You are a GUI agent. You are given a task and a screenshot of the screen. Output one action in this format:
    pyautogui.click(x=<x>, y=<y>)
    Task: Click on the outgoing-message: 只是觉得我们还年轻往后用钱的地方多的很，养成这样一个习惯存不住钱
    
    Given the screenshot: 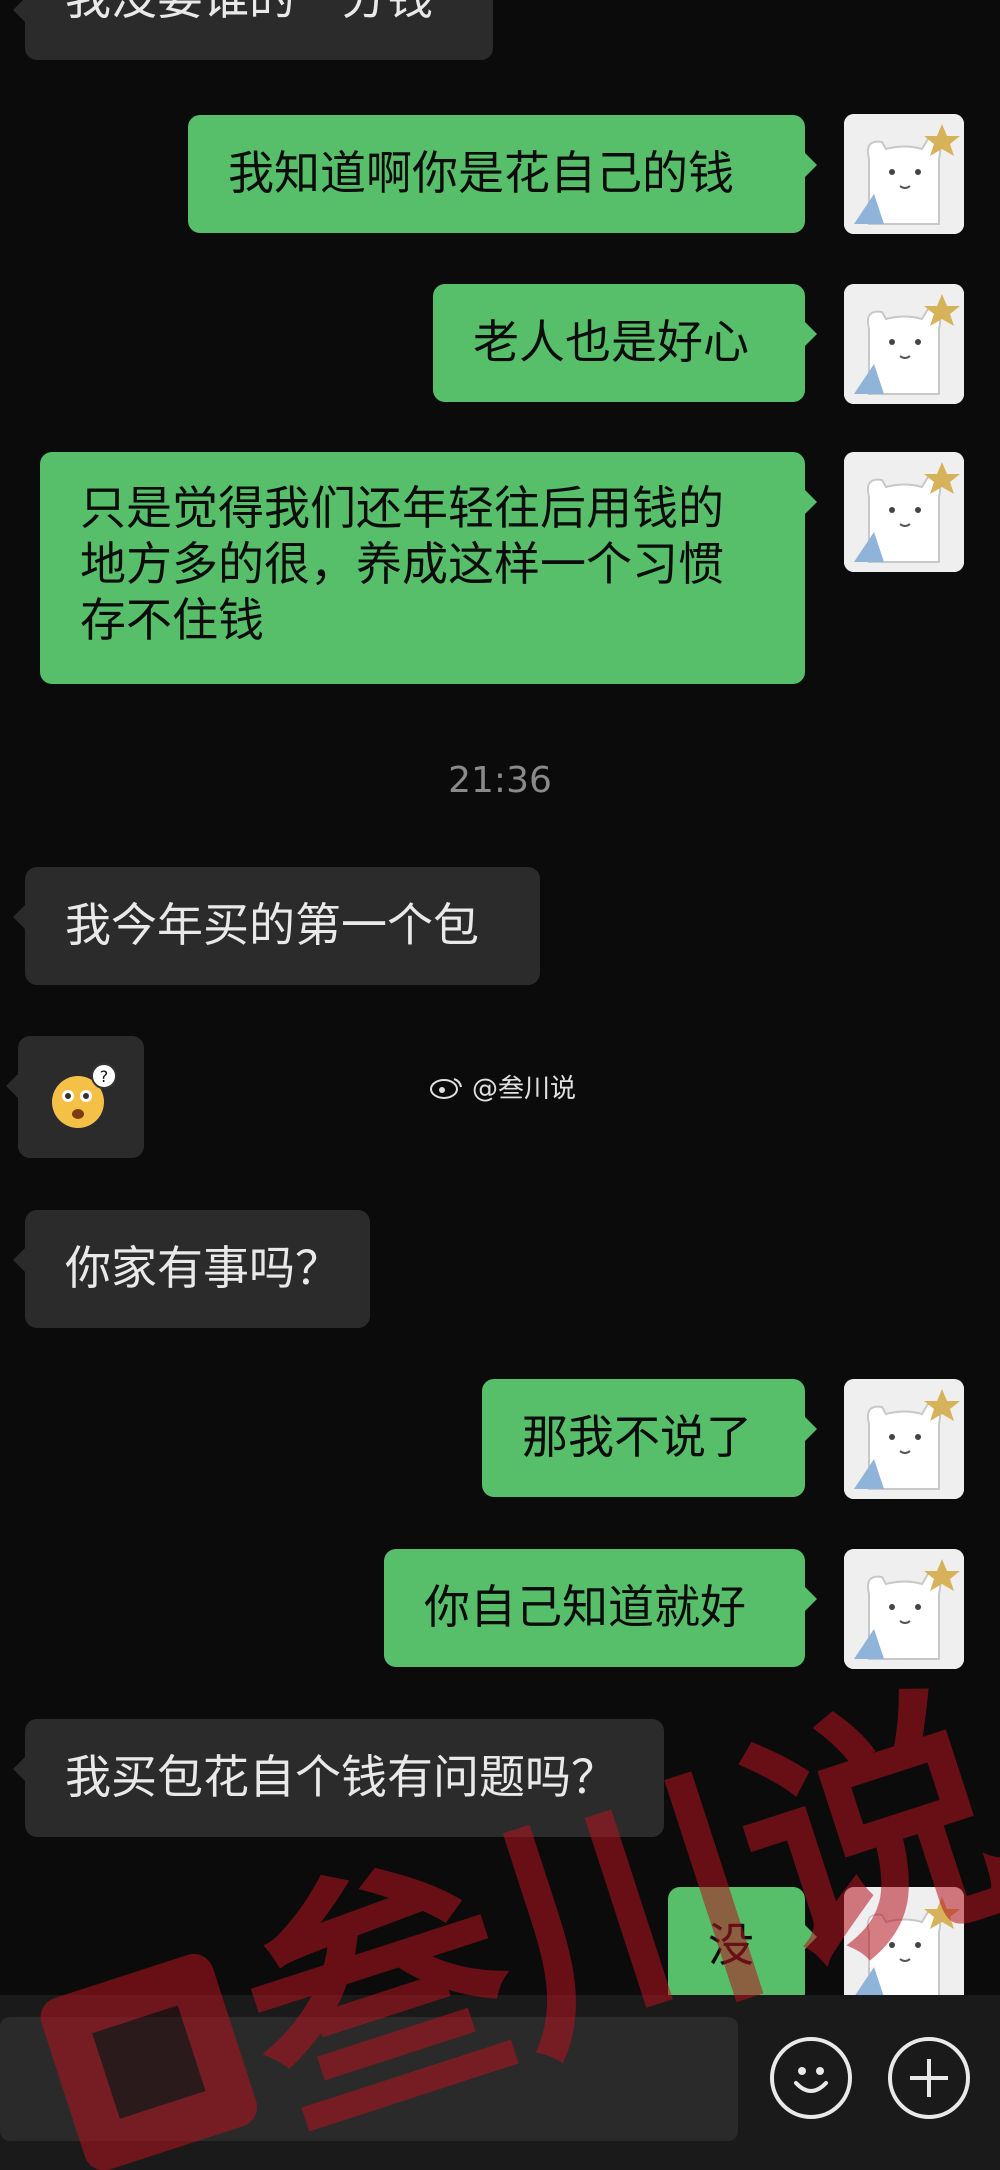 What is the action you would take?
    pyautogui.click(x=428, y=568)
    